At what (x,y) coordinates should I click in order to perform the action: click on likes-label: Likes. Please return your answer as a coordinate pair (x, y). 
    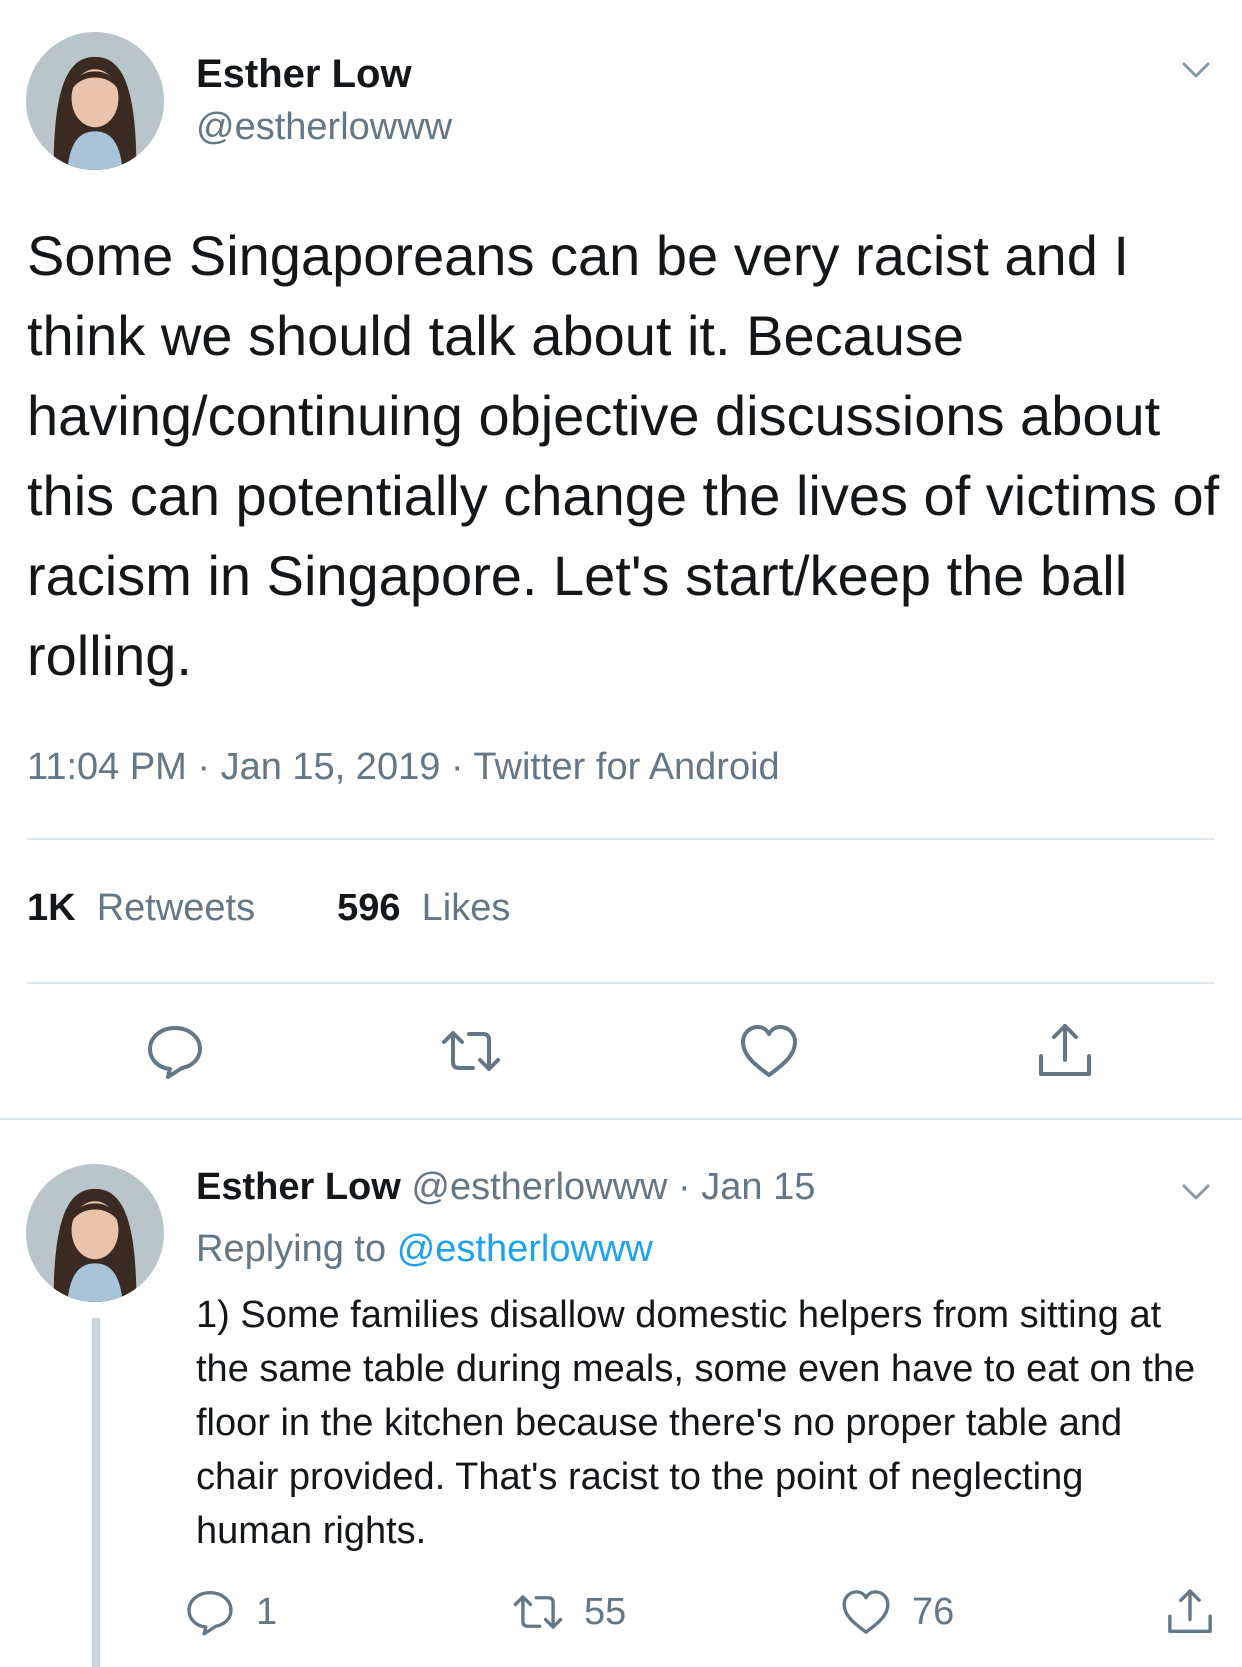
    Looking at the image, I should click on (466, 908).